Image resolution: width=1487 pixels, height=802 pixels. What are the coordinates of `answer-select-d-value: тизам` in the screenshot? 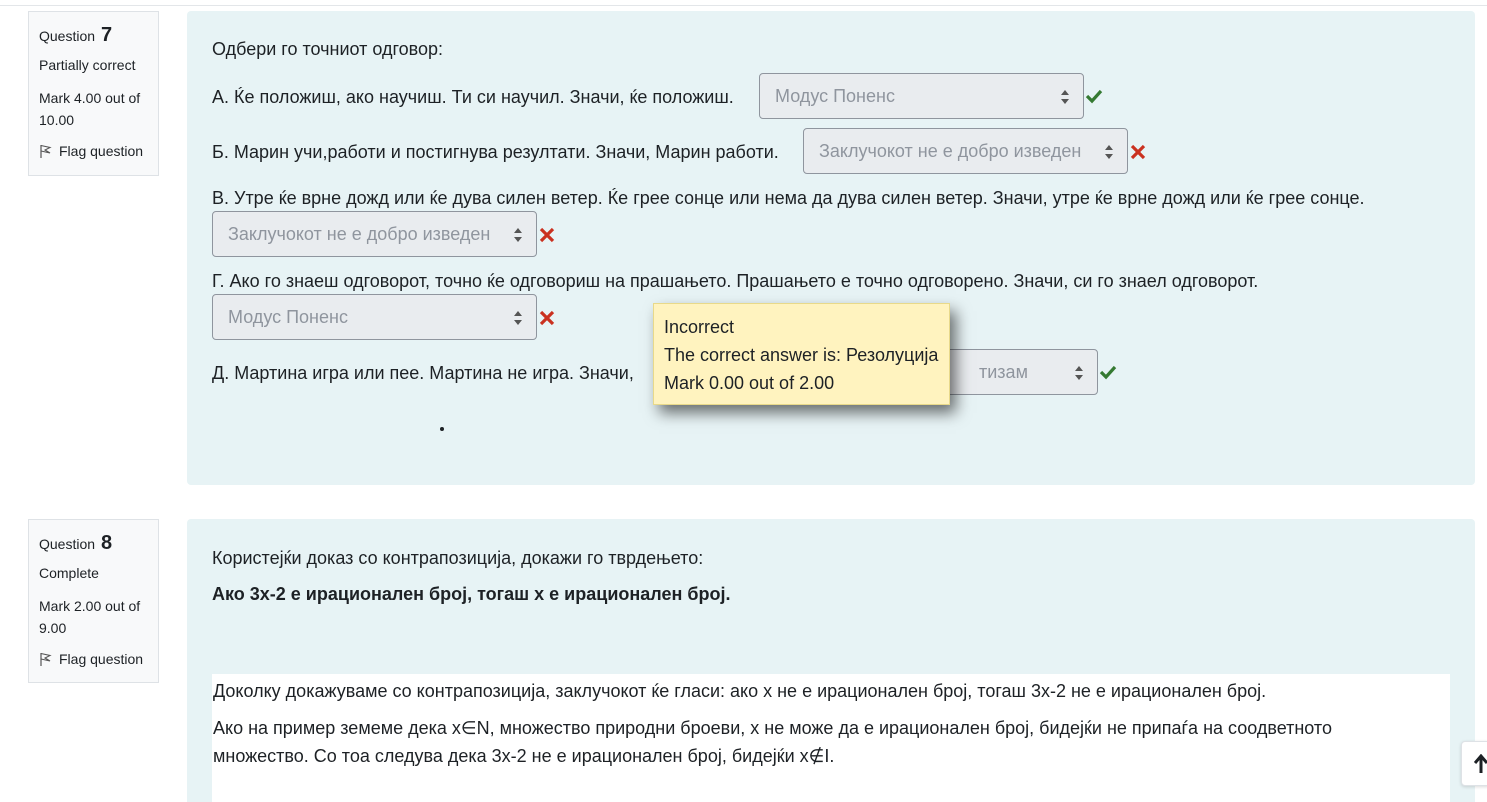 It's located at (1003, 372).